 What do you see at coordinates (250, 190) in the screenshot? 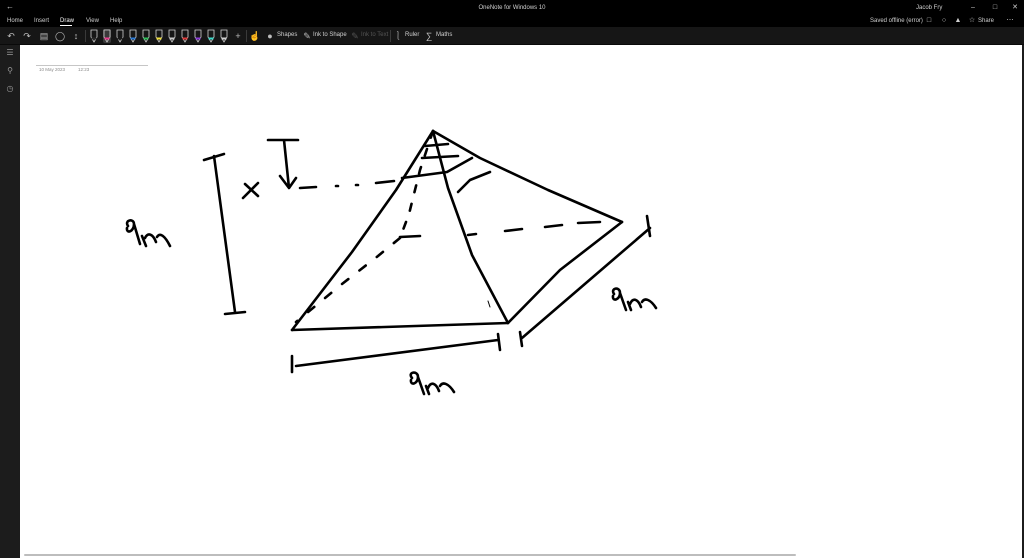
I see `ink-stroke-x-letter` at bounding box center [250, 190].